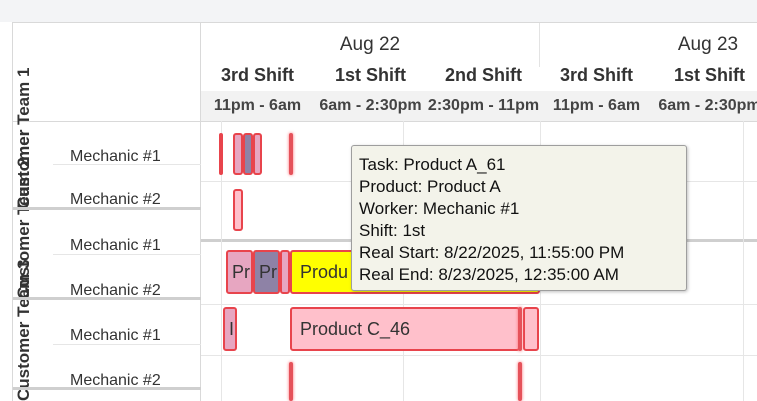  Describe the element at coordinates (200, 261) in the screenshot. I see `resource-panel-divider` at that location.